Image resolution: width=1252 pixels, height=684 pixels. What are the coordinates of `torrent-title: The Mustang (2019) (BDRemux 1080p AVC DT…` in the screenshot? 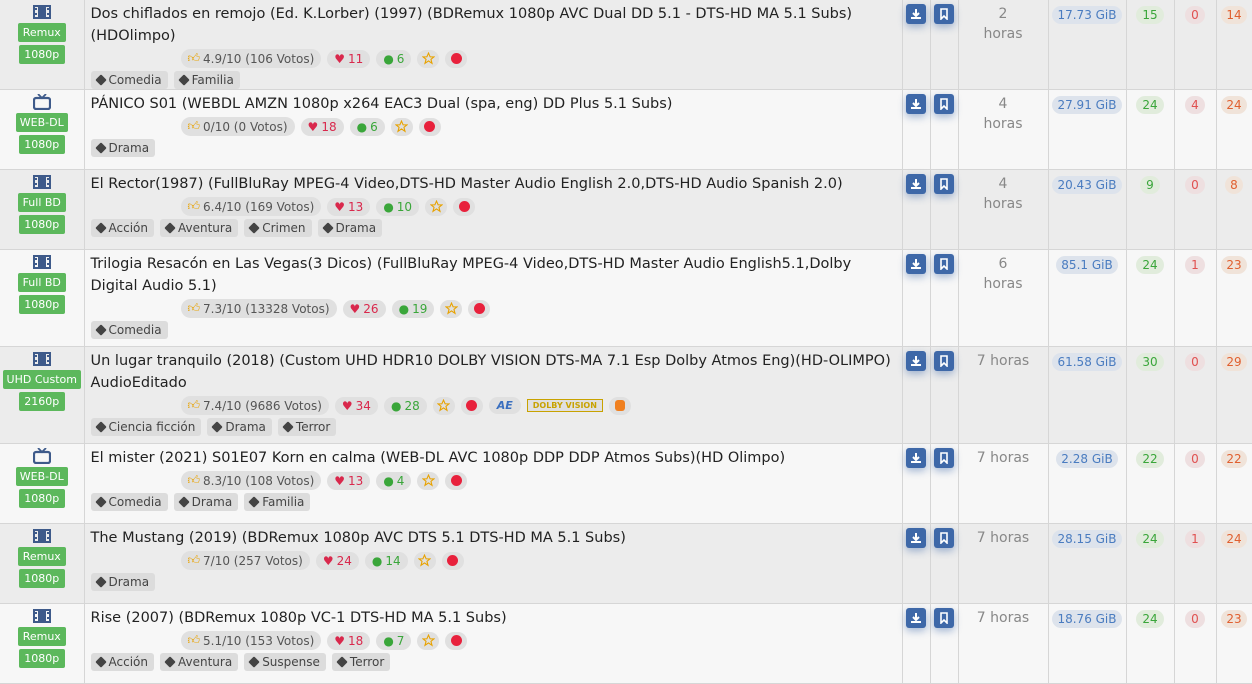 It's located at (493, 538).